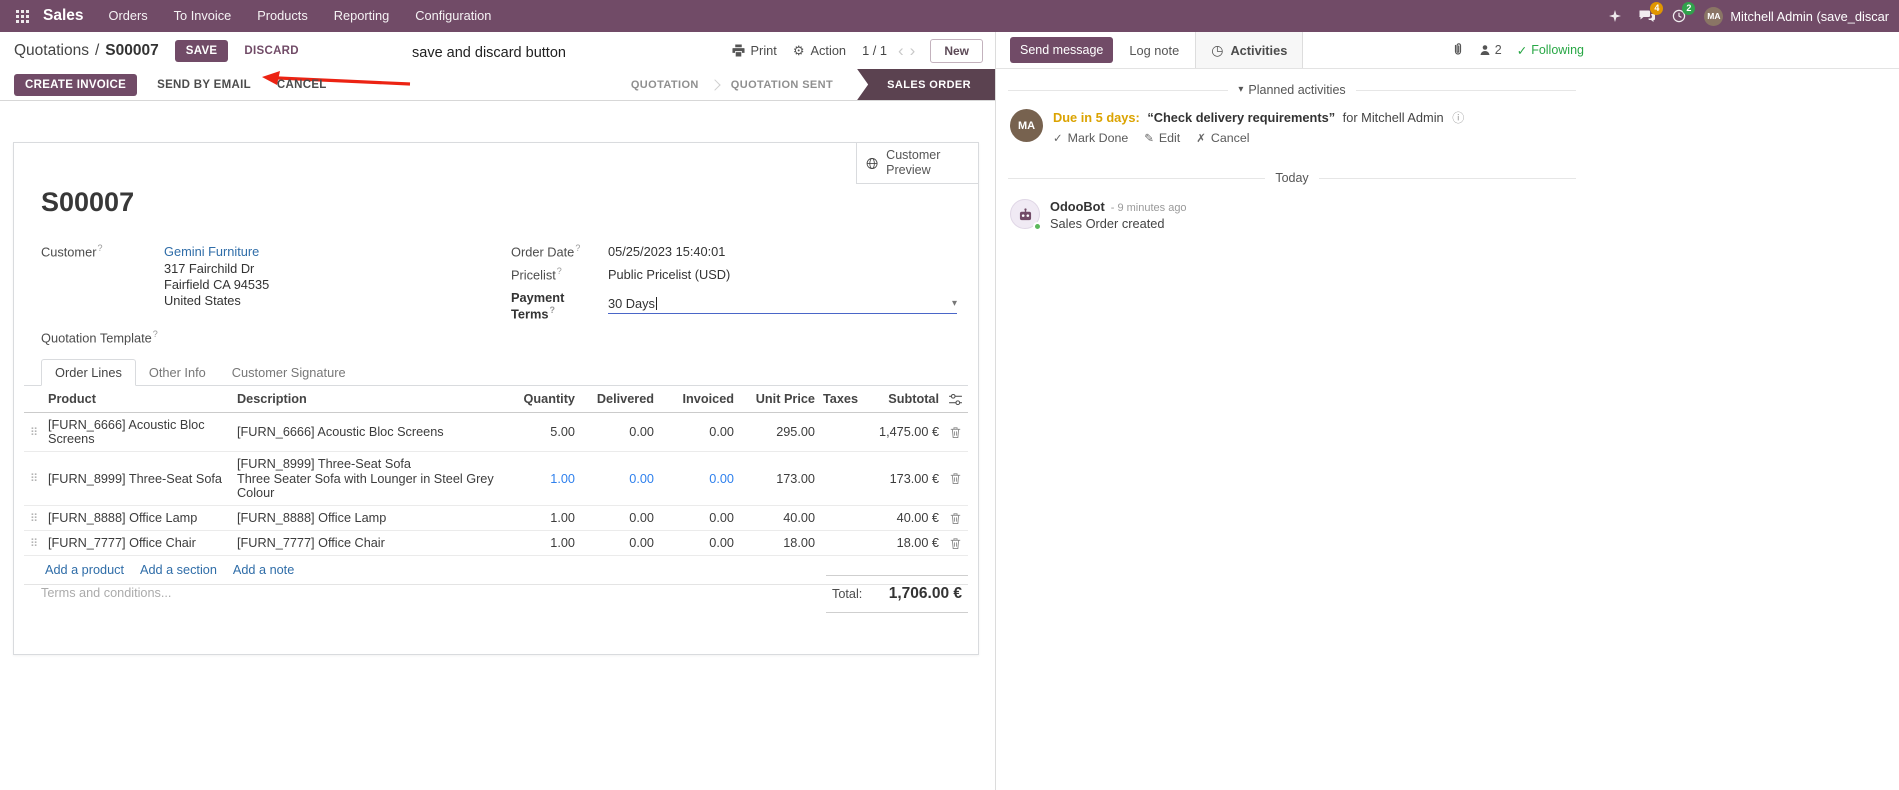  I want to click on planned-activities-header: ▾ Planned activities, so click(1292, 90).